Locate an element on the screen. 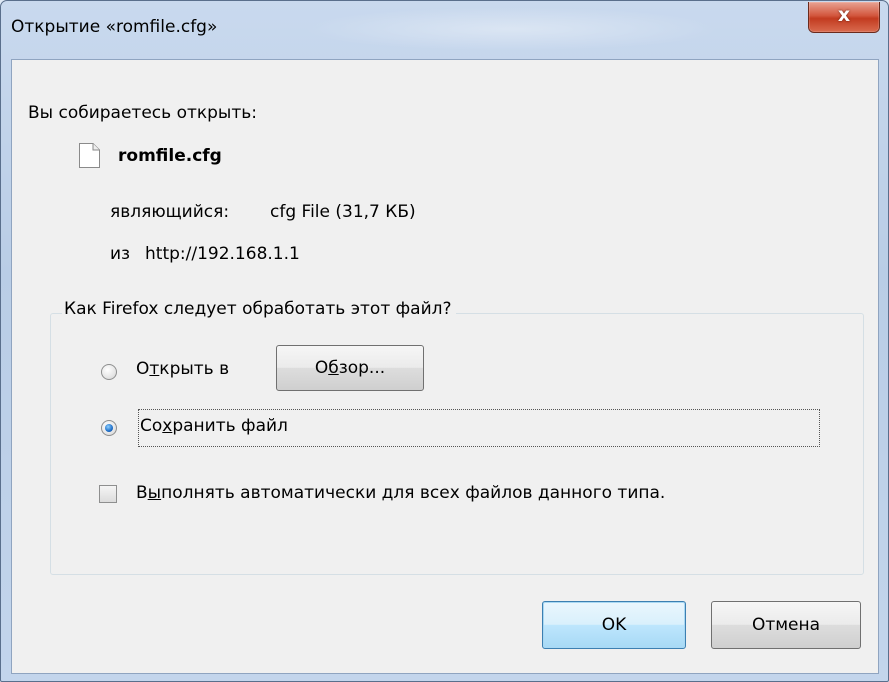 The width and height of the screenshot is (889, 682). radio-selected-dot is located at coordinates (109, 428).